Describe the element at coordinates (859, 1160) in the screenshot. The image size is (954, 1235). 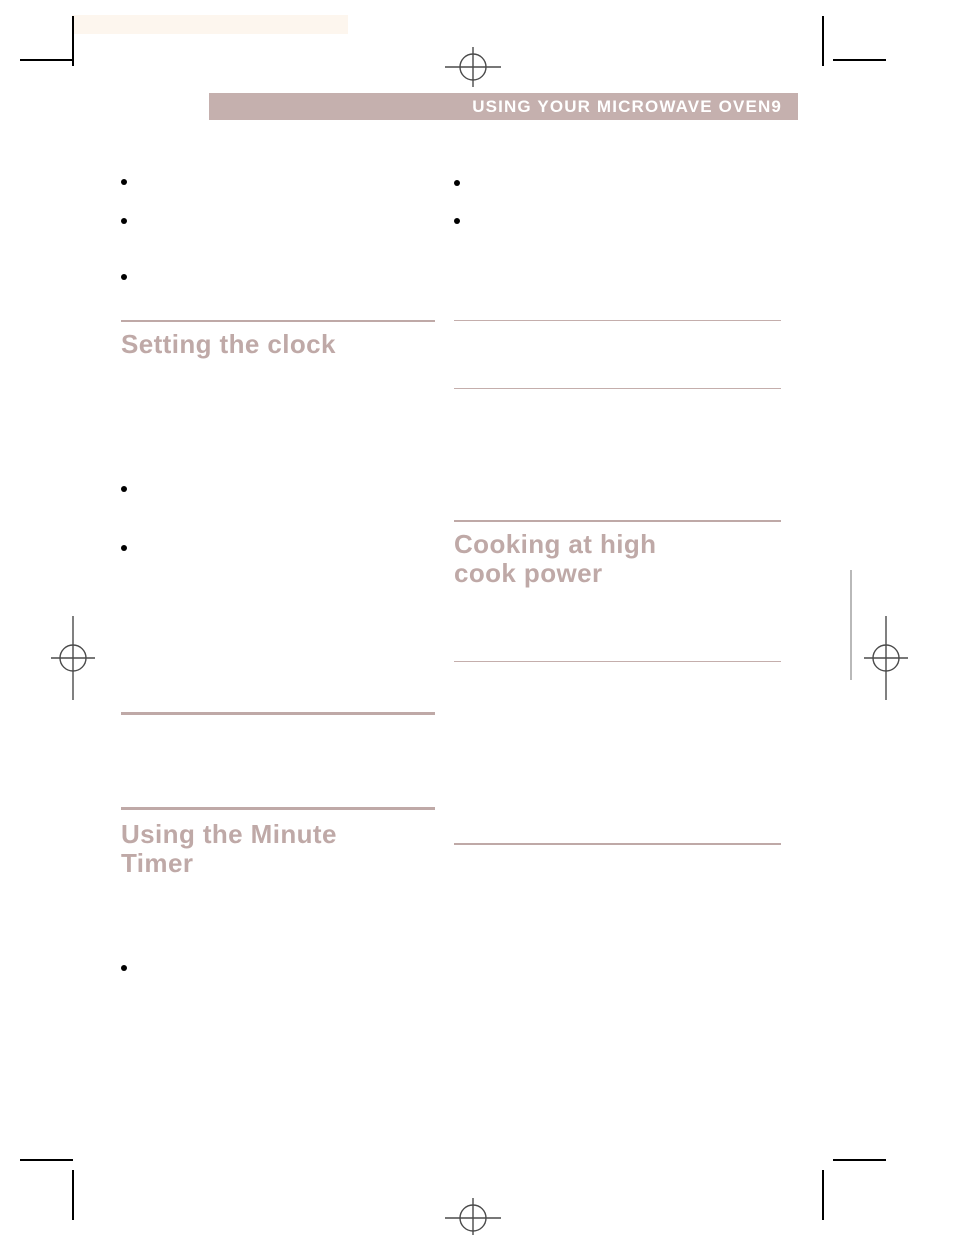
I see `crop-mark-bottom-right-horizontal` at that location.